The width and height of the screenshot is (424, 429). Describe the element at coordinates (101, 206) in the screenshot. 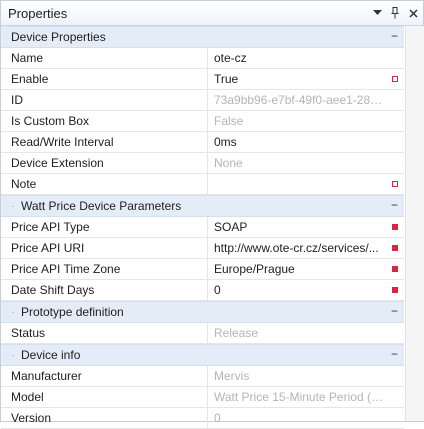

I see `category-label: Watt Price Device Parameters` at that location.